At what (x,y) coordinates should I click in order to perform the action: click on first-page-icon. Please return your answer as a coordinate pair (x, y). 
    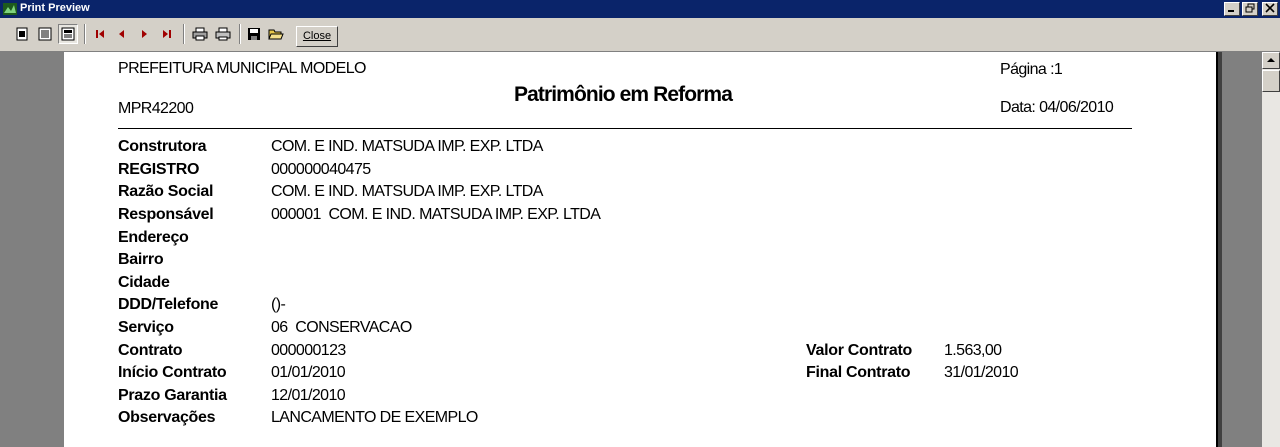
    Looking at the image, I should click on (100, 34).